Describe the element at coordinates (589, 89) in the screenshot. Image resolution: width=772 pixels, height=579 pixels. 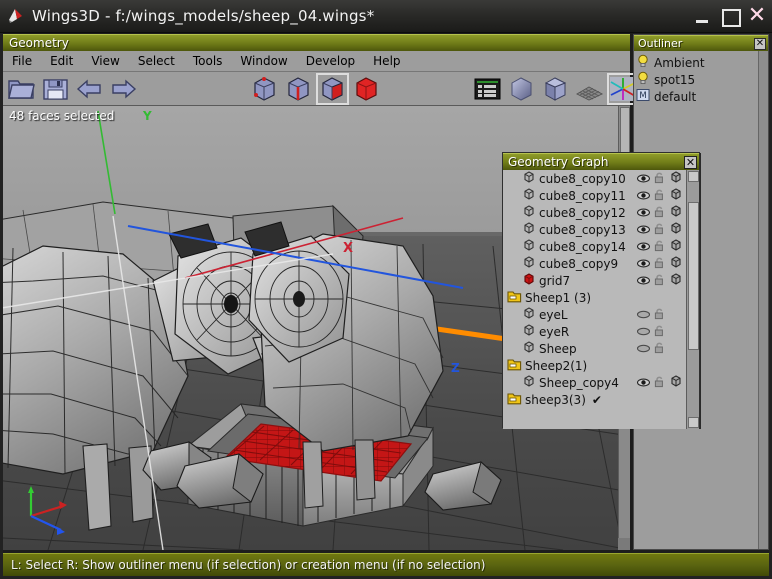
I see `wireframe-icon` at that location.